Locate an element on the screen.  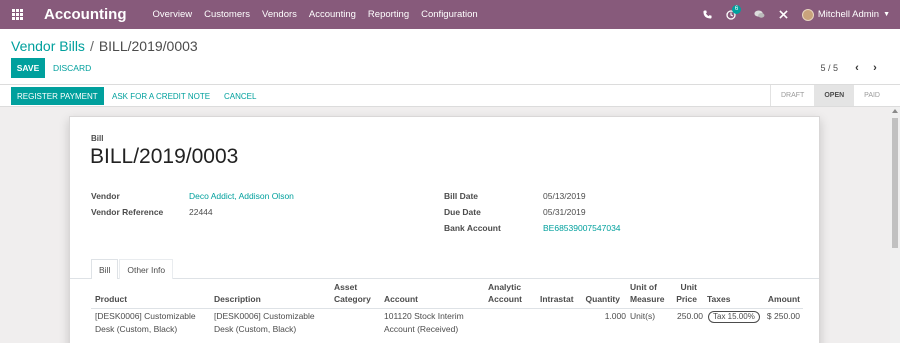
credit-note-button: ASK FOR A CREDIT NOTE is located at coordinates (161, 96).